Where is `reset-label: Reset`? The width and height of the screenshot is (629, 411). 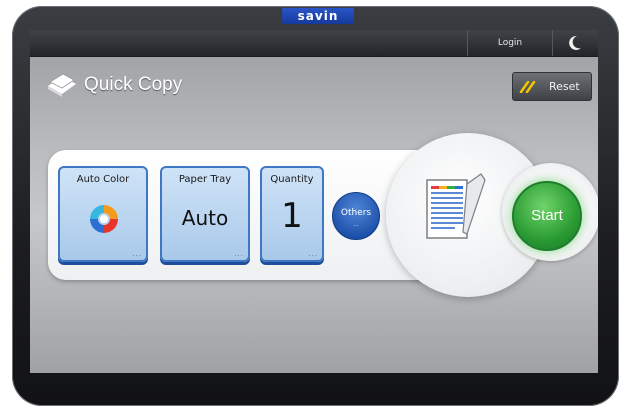
reset-label: Reset is located at coordinates (564, 86).